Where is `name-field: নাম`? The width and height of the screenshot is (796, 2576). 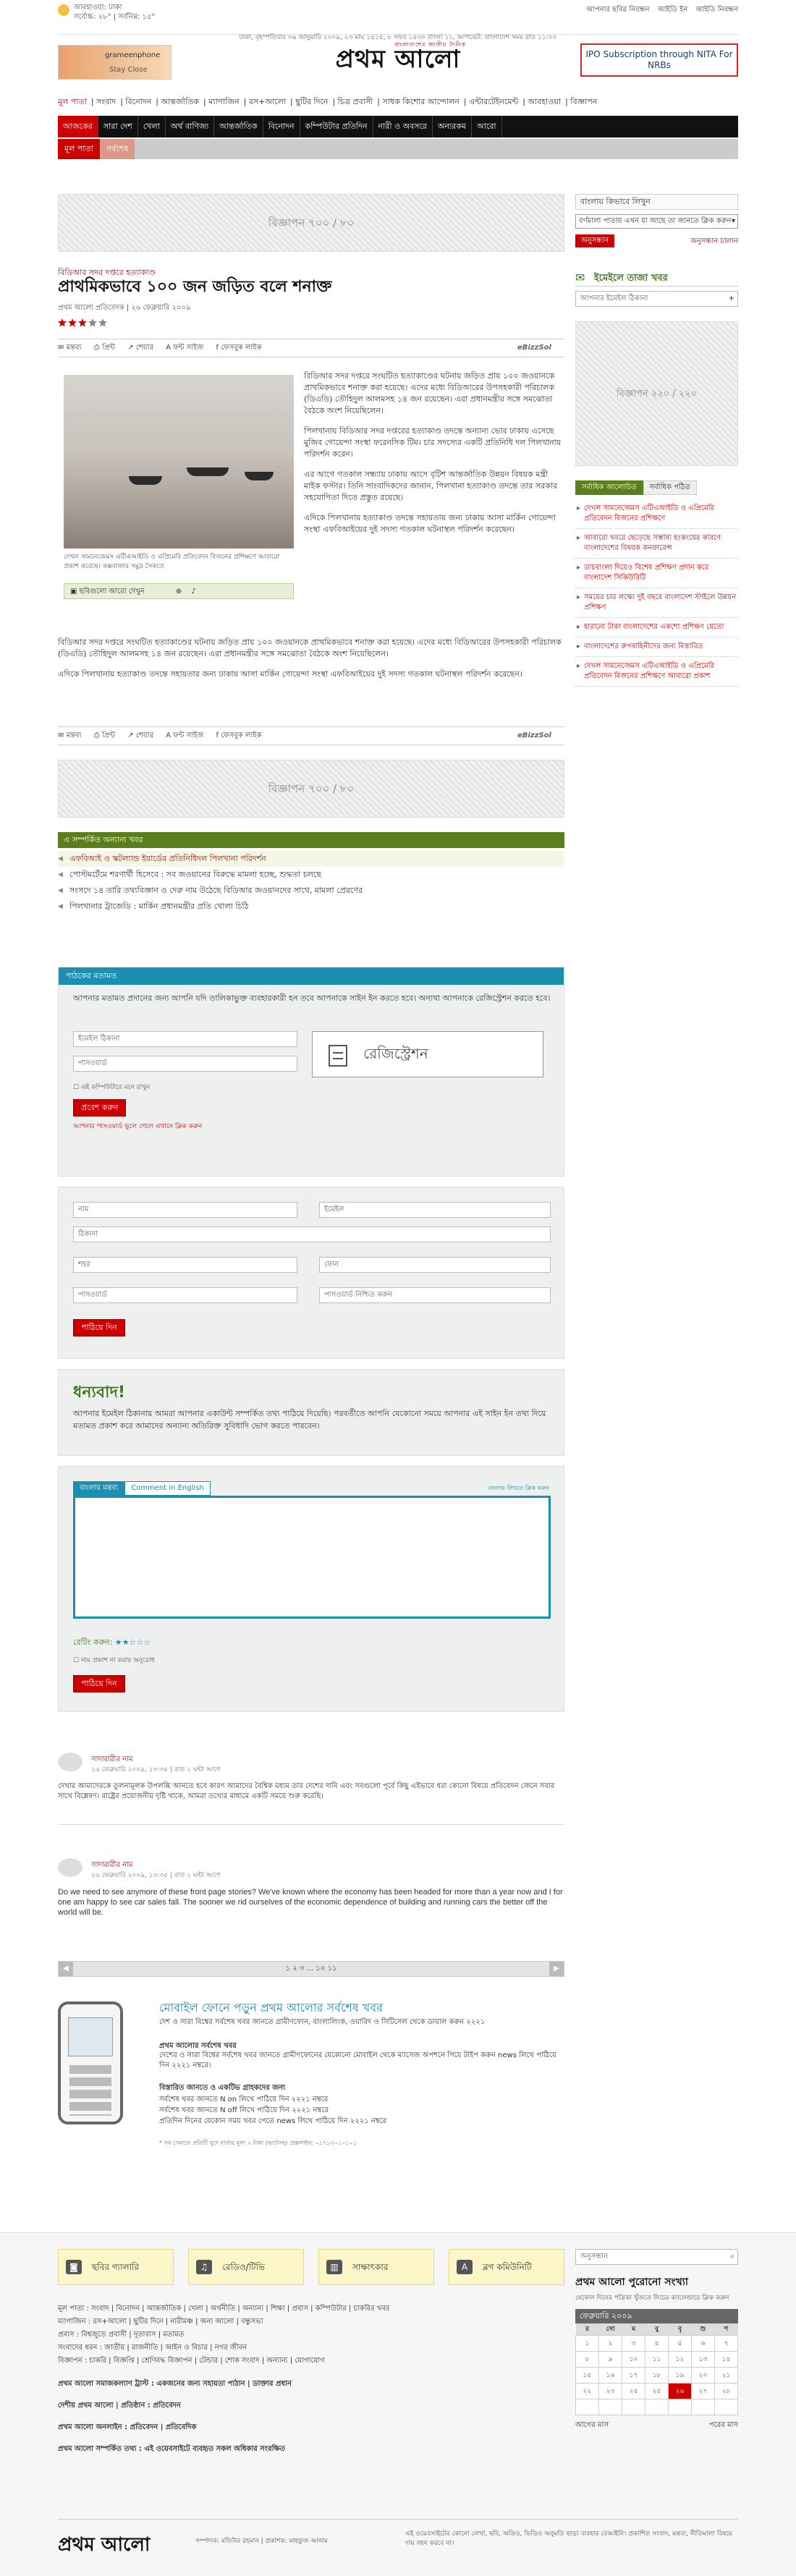 name-field: নাম is located at coordinates (185, 1210).